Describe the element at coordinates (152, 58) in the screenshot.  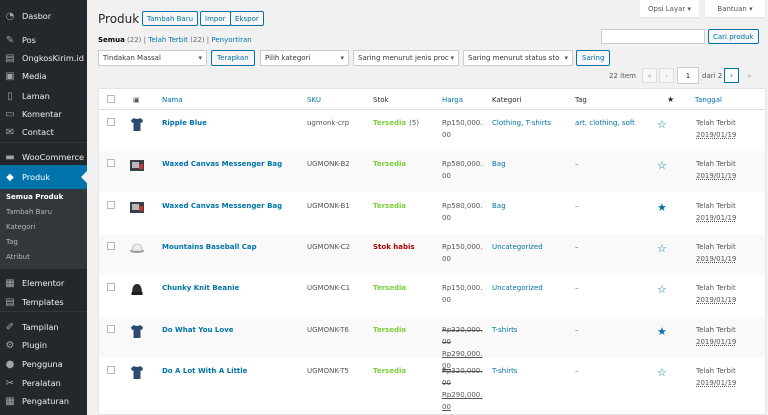
I see `bulk-actions-select: Tindakan Massal ▾` at that location.